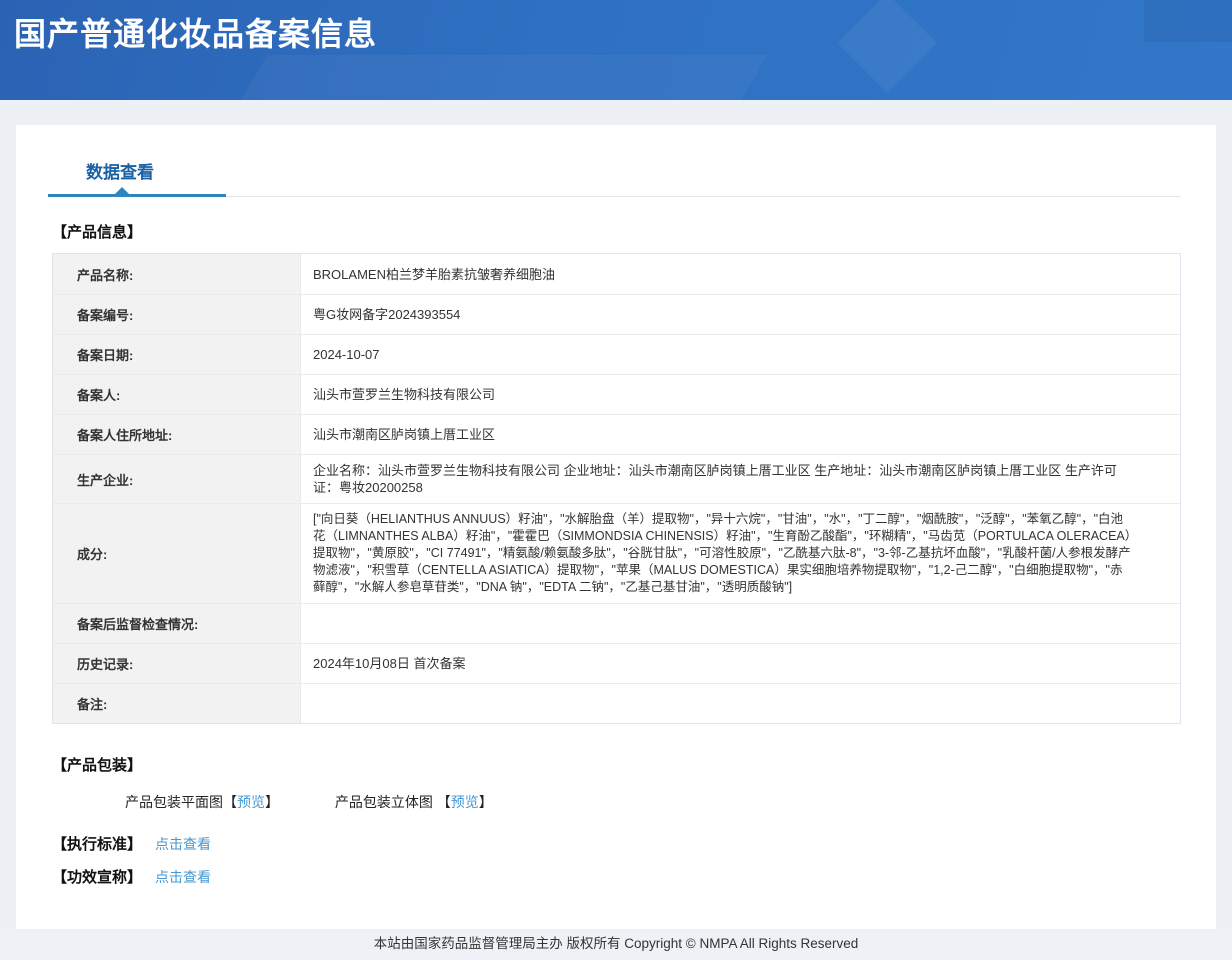 This screenshot has width=1232, height=960. I want to click on package-line: 产品包装平面图【预览】 产品包装立体图 【预览】, so click(616, 802).